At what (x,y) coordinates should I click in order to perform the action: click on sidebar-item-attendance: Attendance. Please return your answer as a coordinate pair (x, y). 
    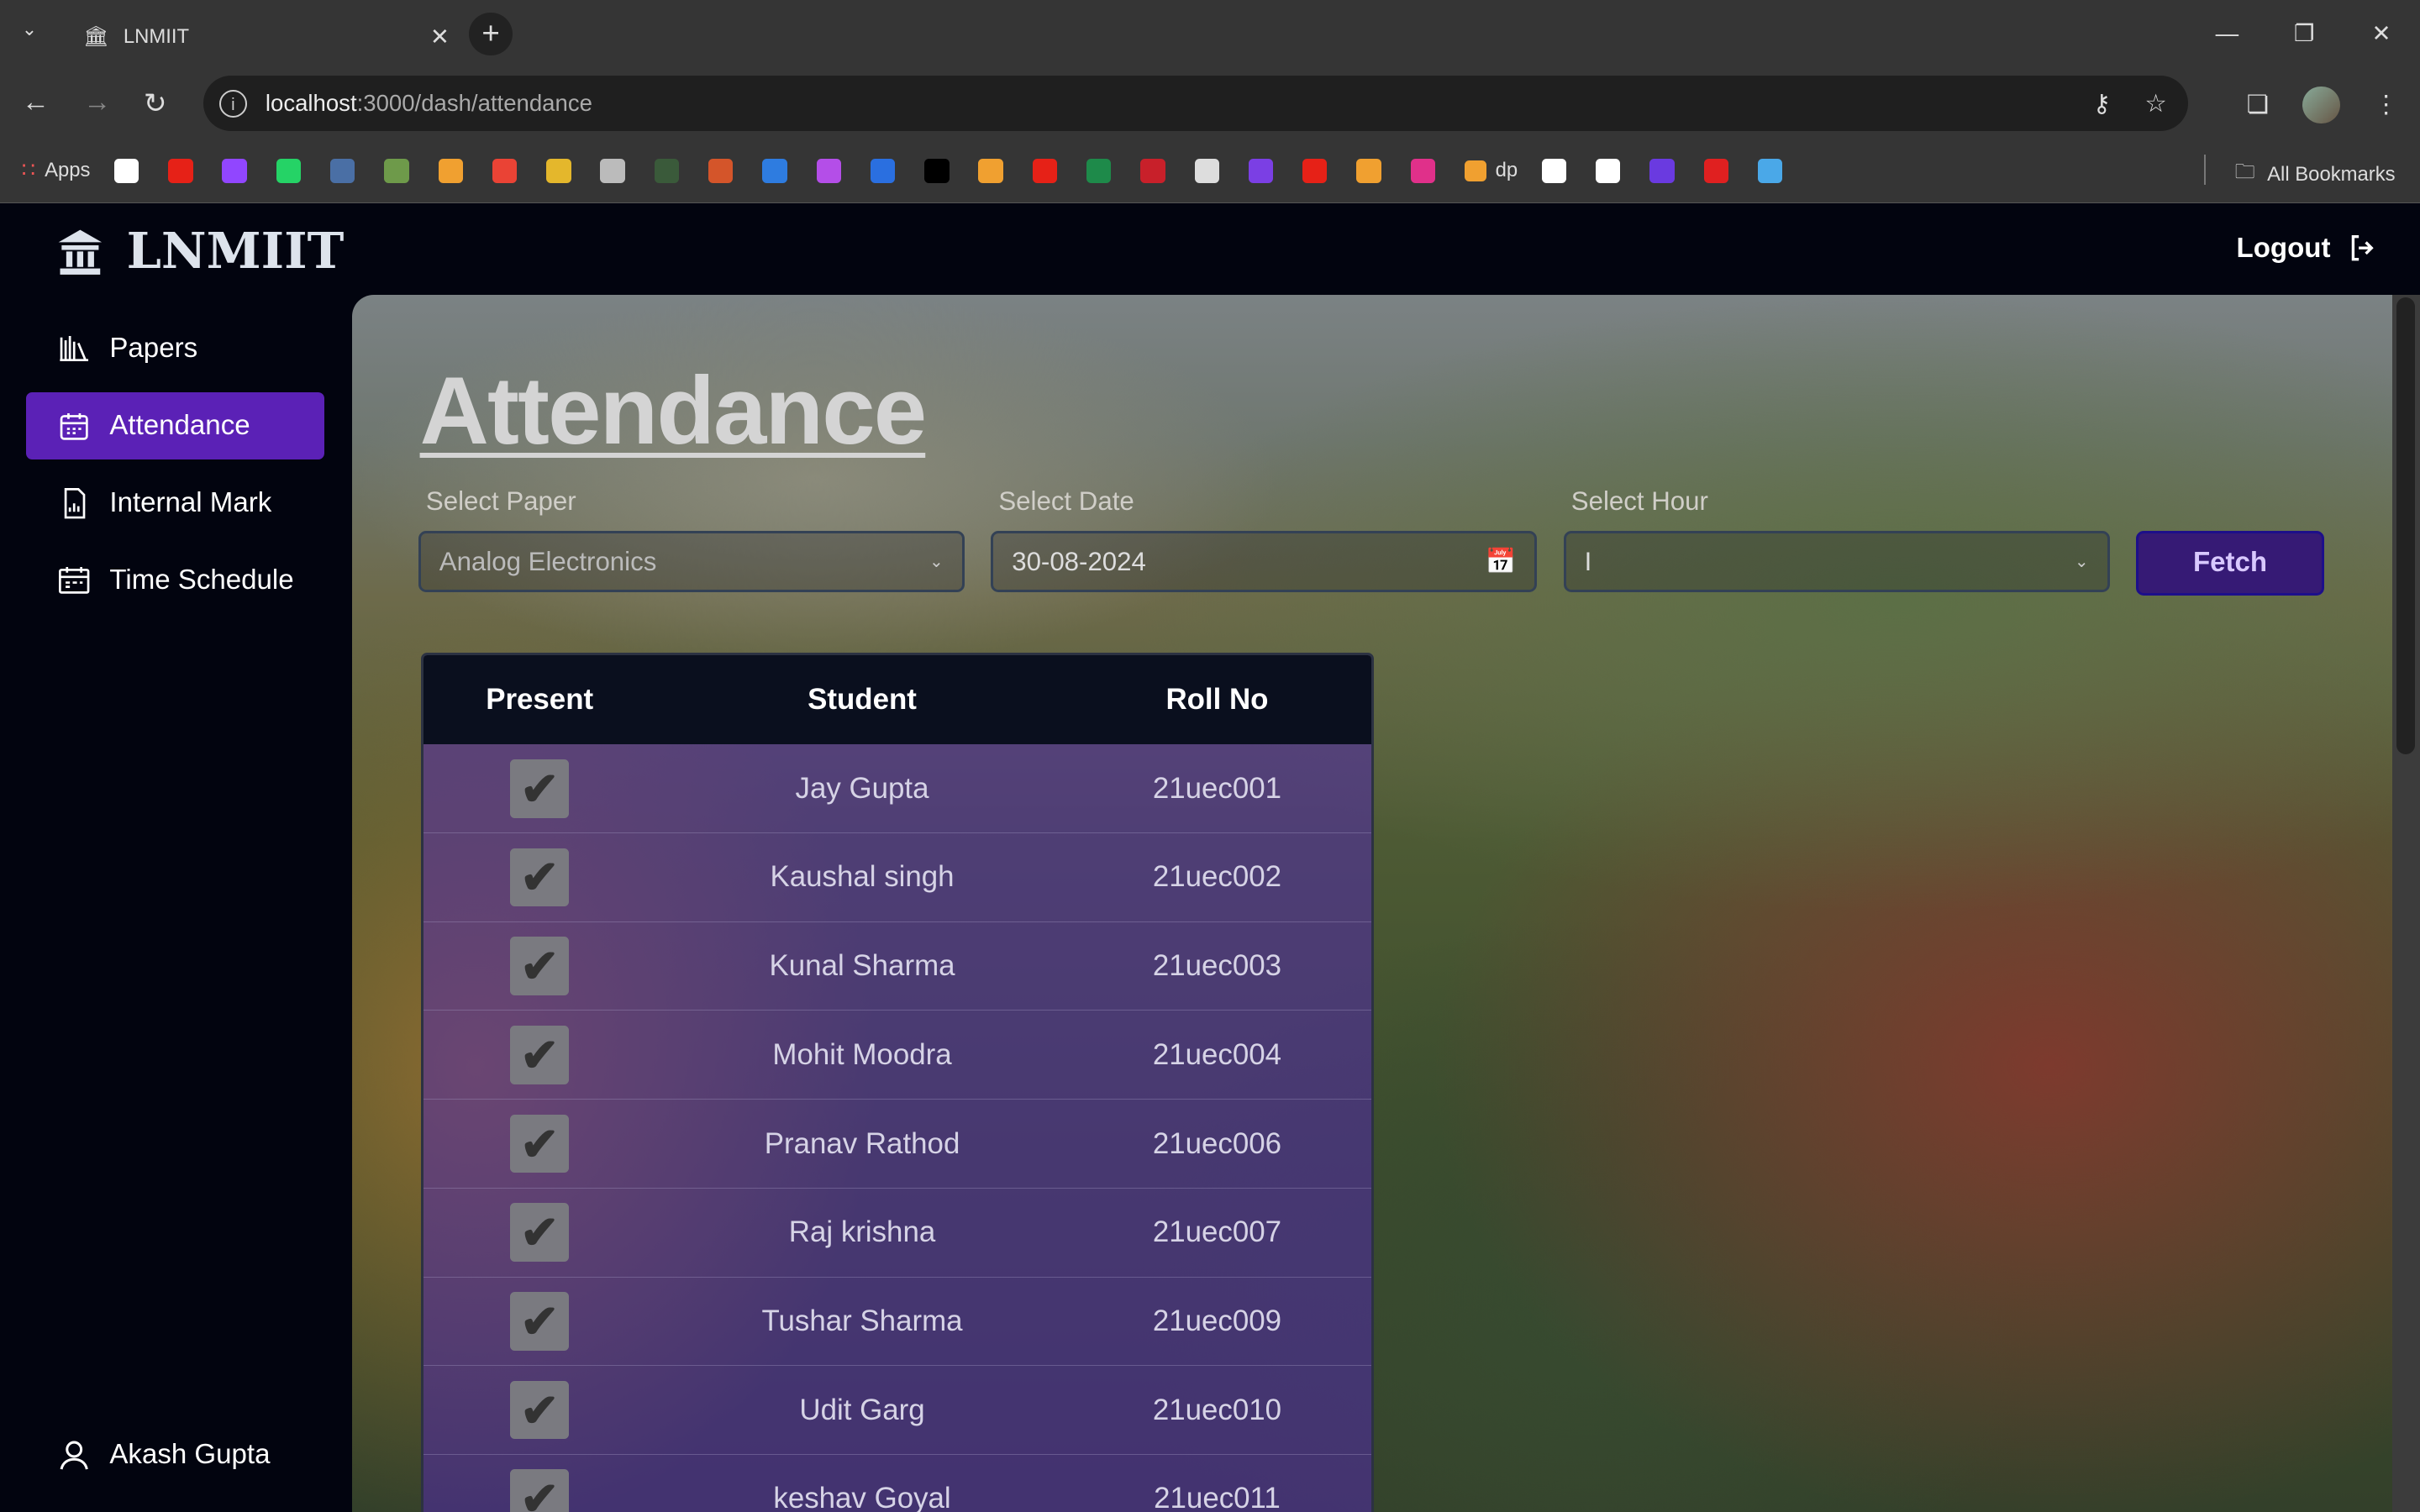
    Looking at the image, I should click on (175, 425).